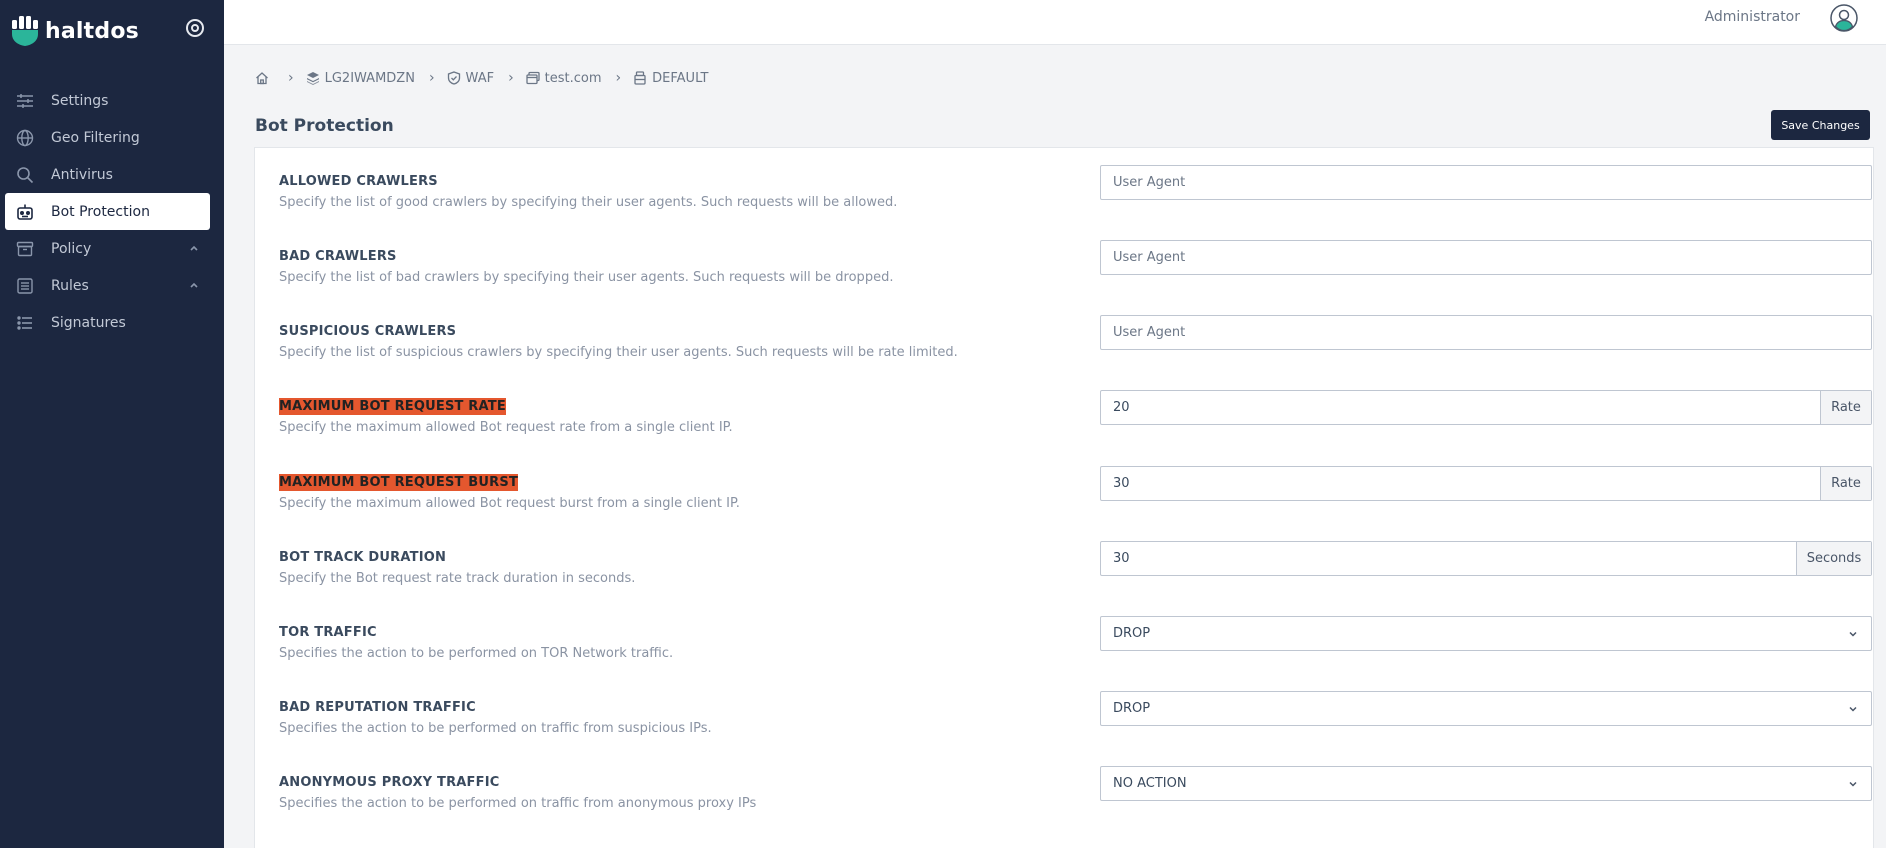  I want to click on setting-title: SUSPICIOUS CRAWLERS, so click(368, 331).